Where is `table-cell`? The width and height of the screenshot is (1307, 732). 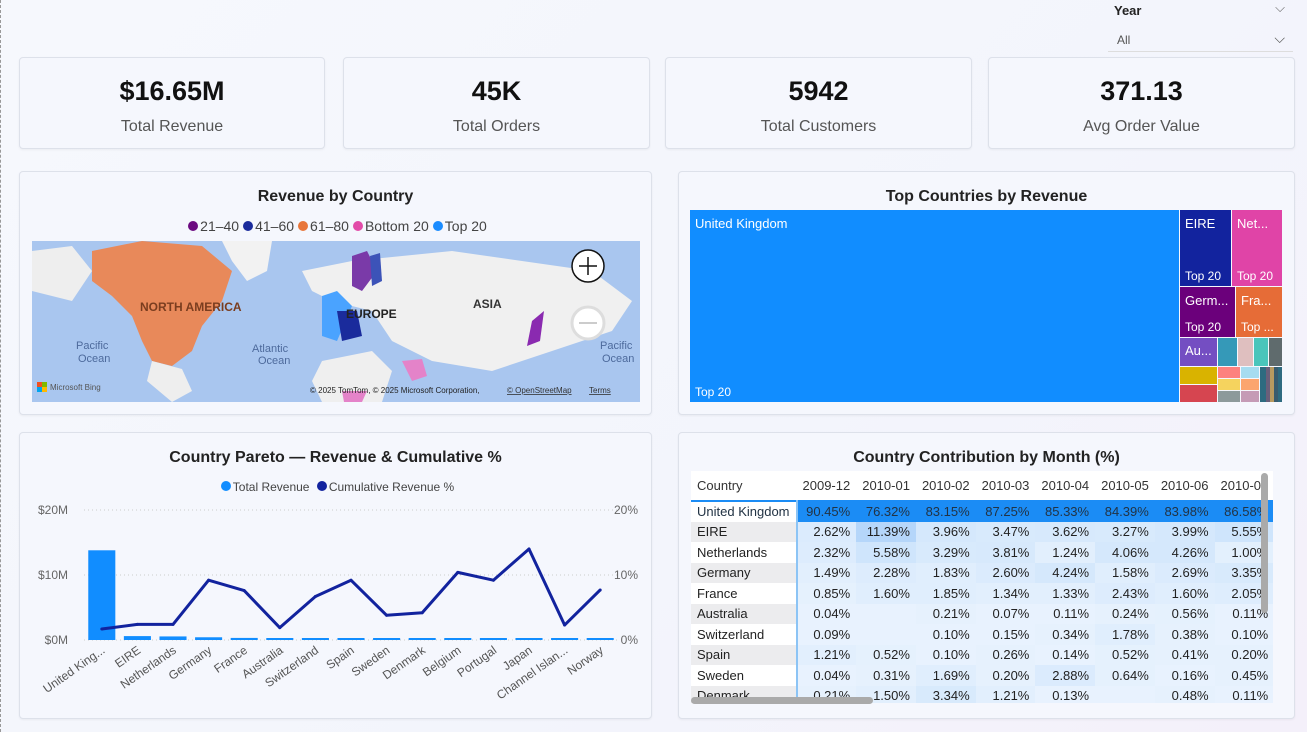 table-cell is located at coordinates (1125, 694).